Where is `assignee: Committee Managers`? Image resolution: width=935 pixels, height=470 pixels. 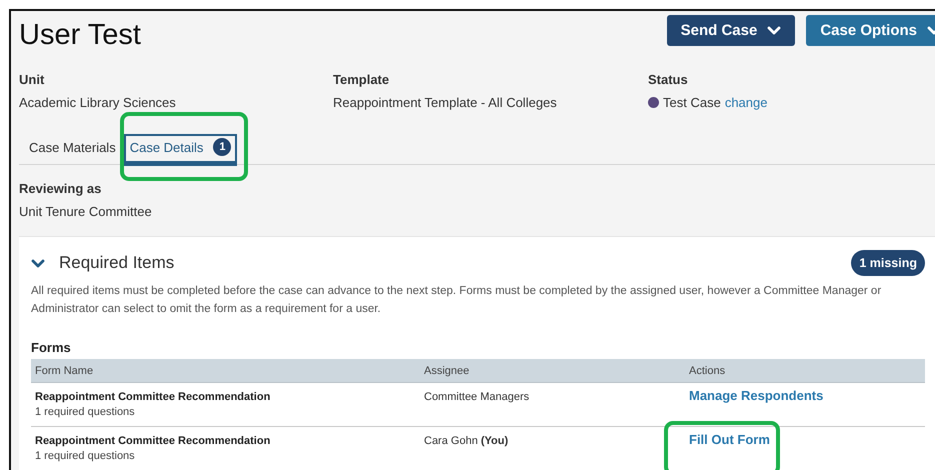 assignee: Committee Managers is located at coordinates (477, 397).